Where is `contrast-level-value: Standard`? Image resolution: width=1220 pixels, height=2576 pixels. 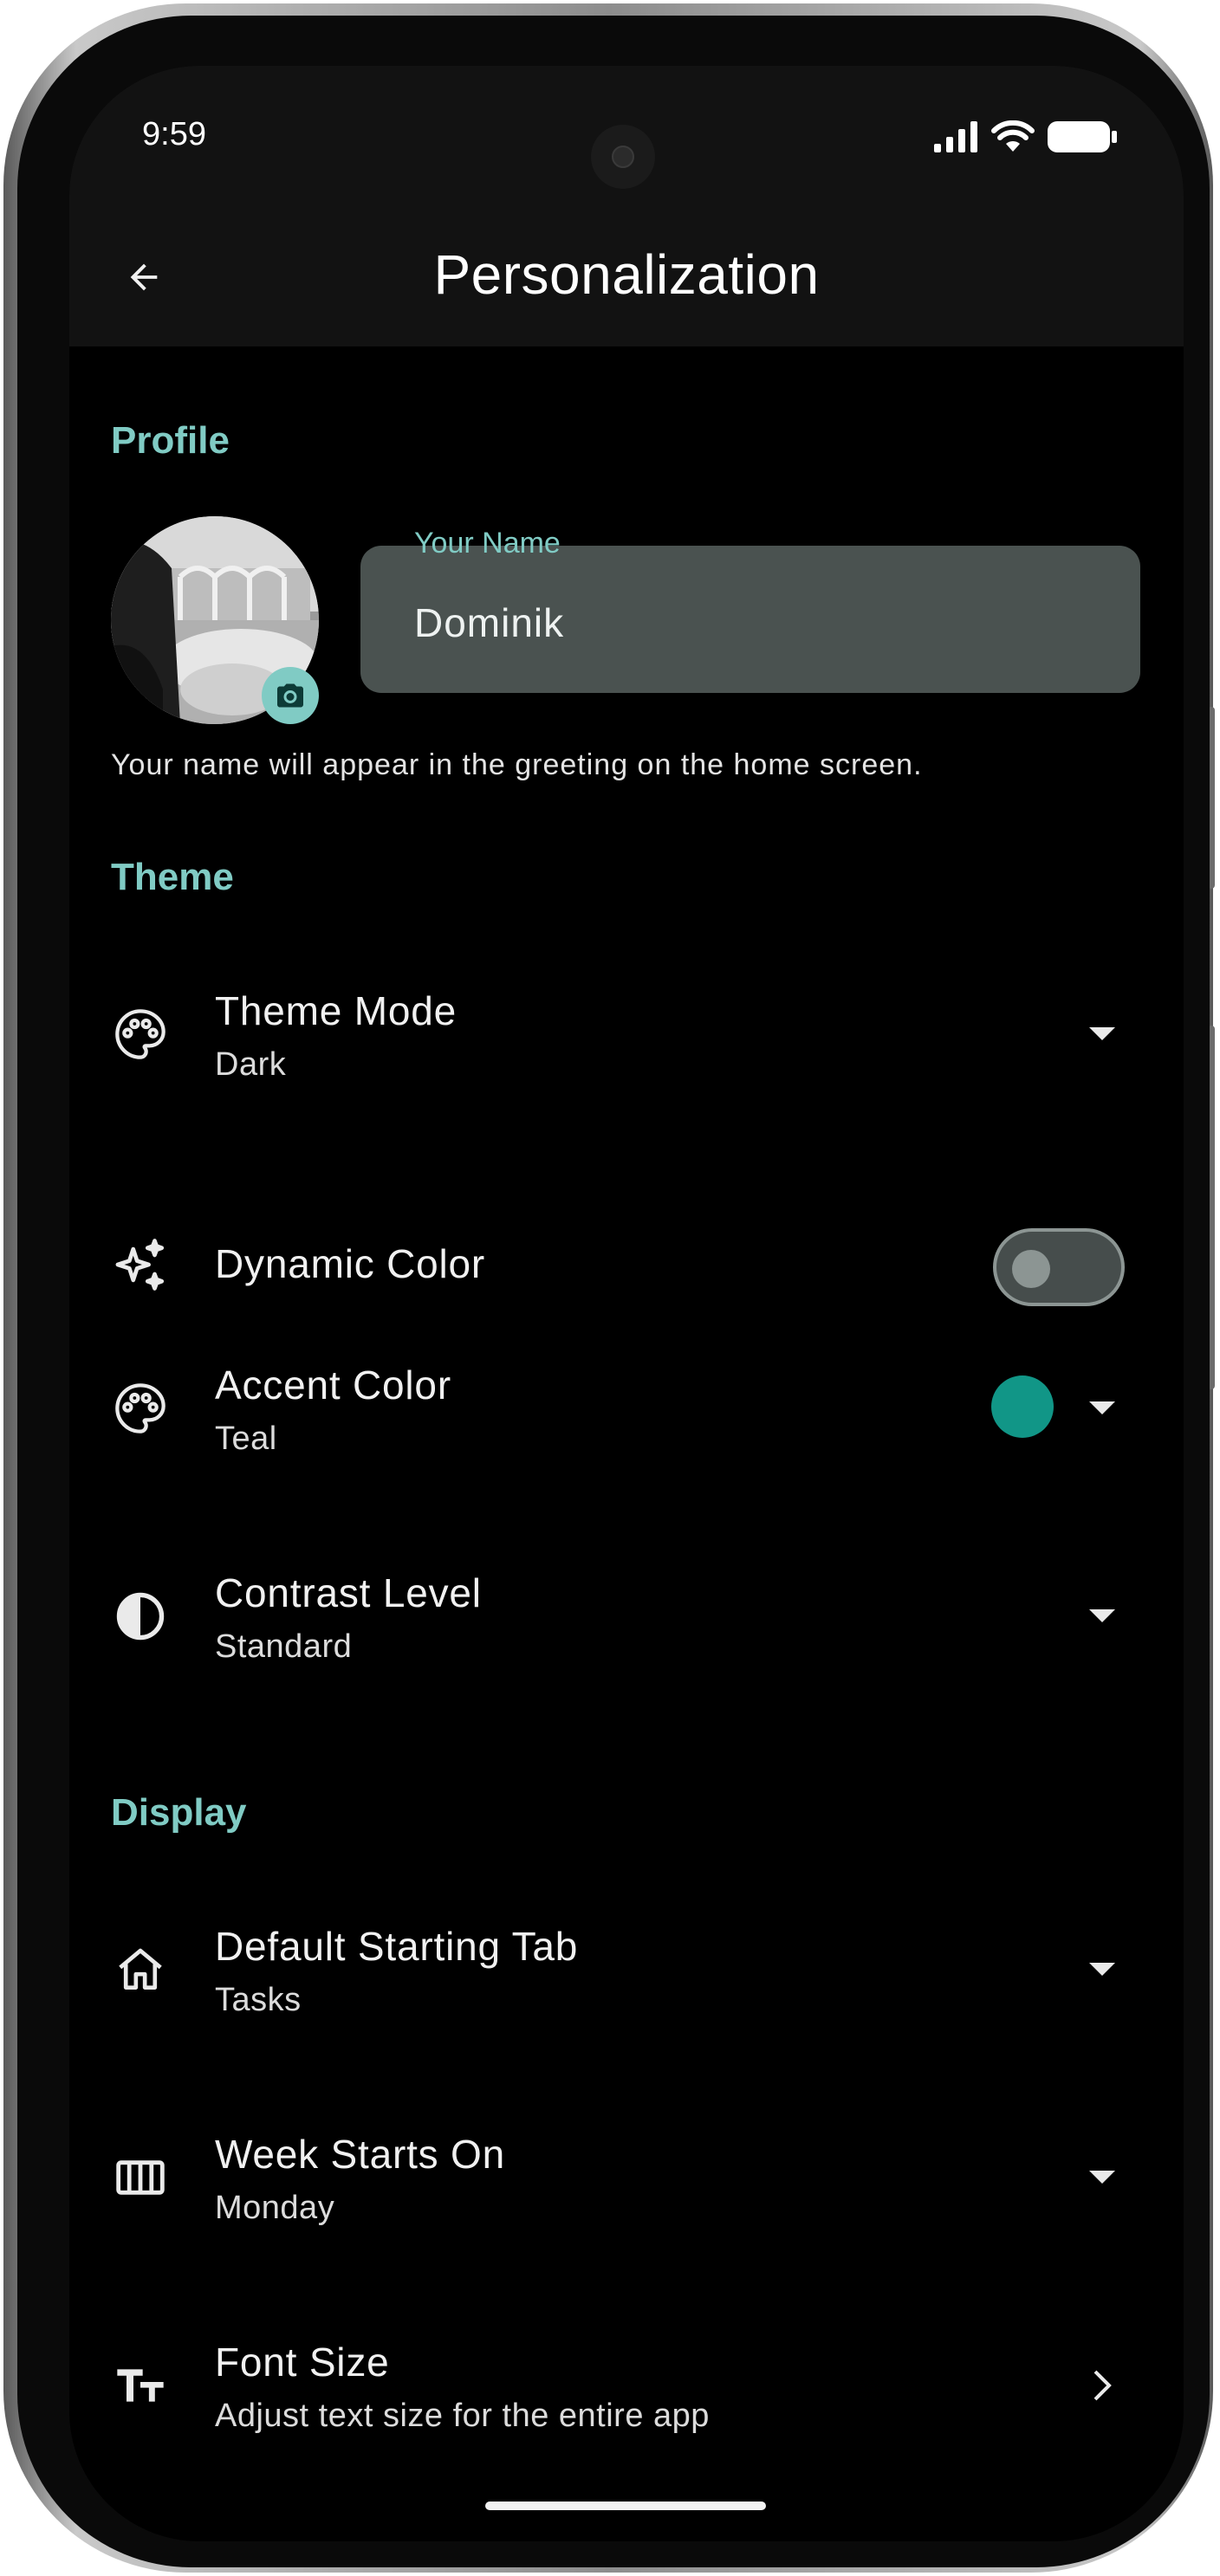
contrast-level-value: Standard is located at coordinates (284, 1646).